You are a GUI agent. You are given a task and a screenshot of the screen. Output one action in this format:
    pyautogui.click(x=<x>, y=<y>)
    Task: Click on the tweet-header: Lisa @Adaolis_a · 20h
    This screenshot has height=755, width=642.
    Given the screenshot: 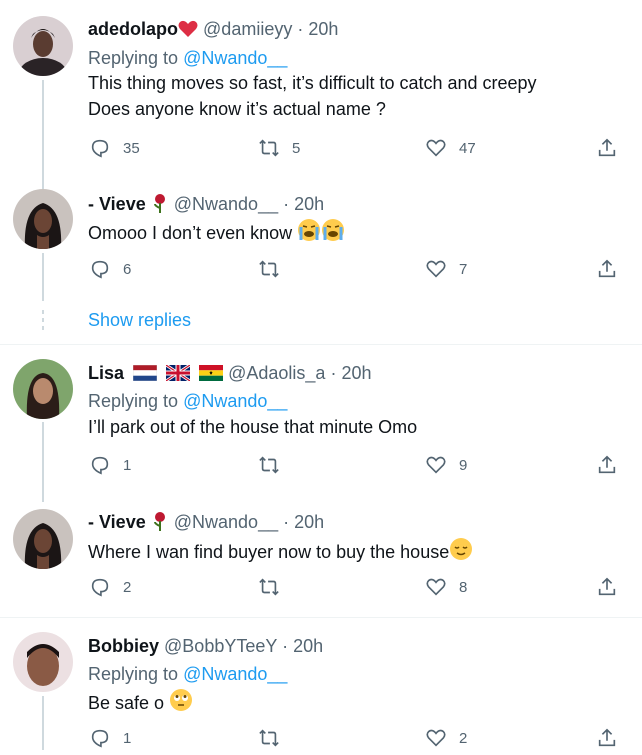 What is the action you would take?
    pyautogui.click(x=230, y=374)
    